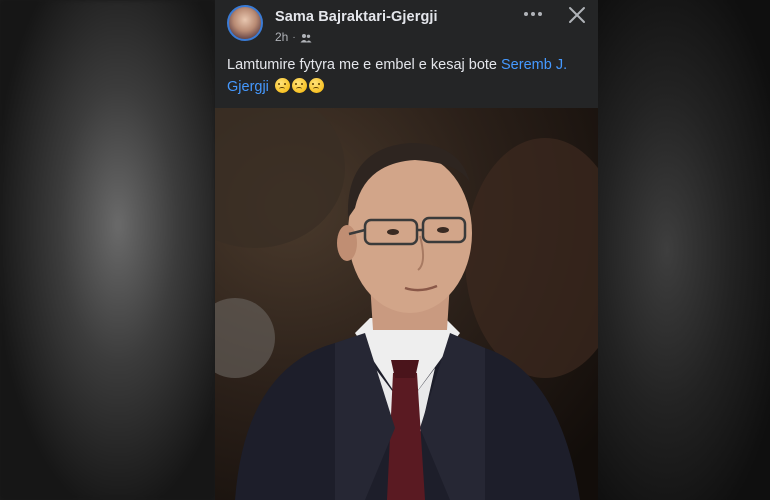 The width and height of the screenshot is (770, 500). I want to click on post-time: 2h, so click(281, 37).